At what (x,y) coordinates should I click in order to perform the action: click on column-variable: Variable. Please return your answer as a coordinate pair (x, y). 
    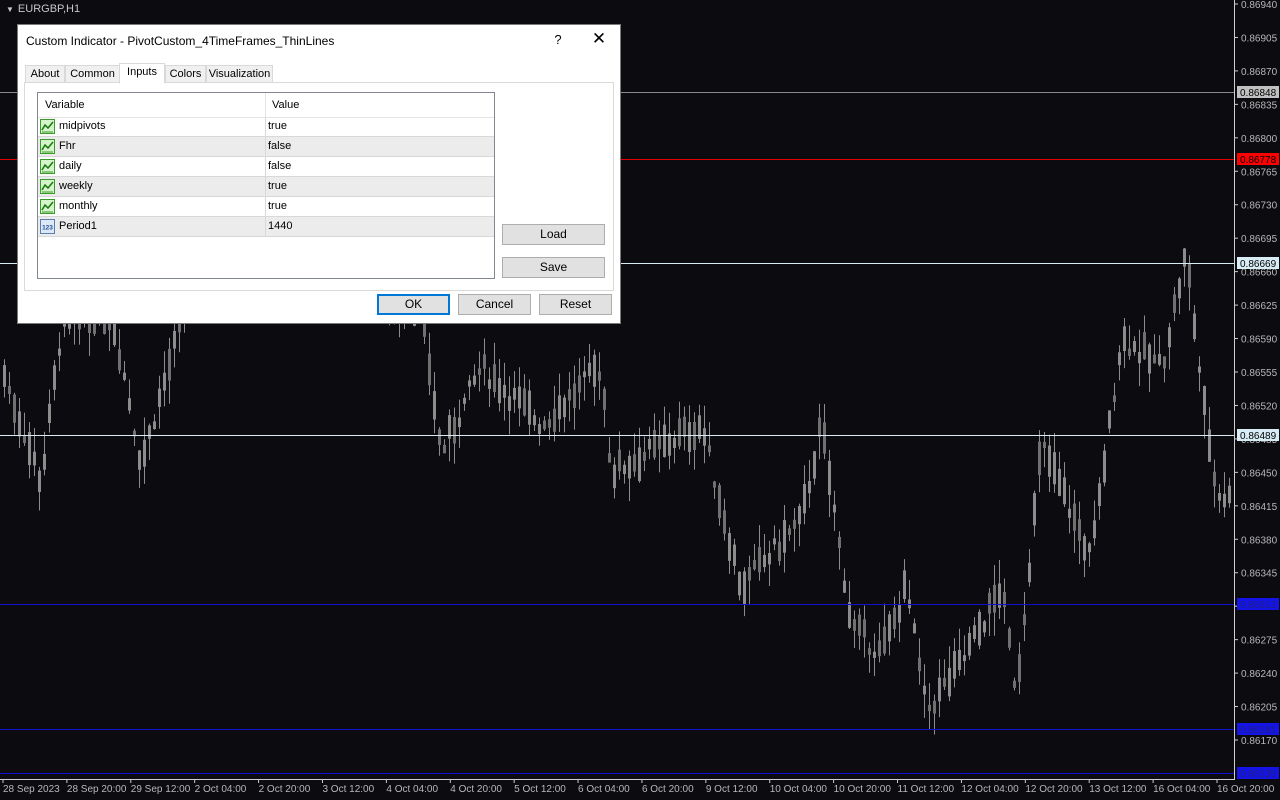
    Looking at the image, I should click on (65, 105).